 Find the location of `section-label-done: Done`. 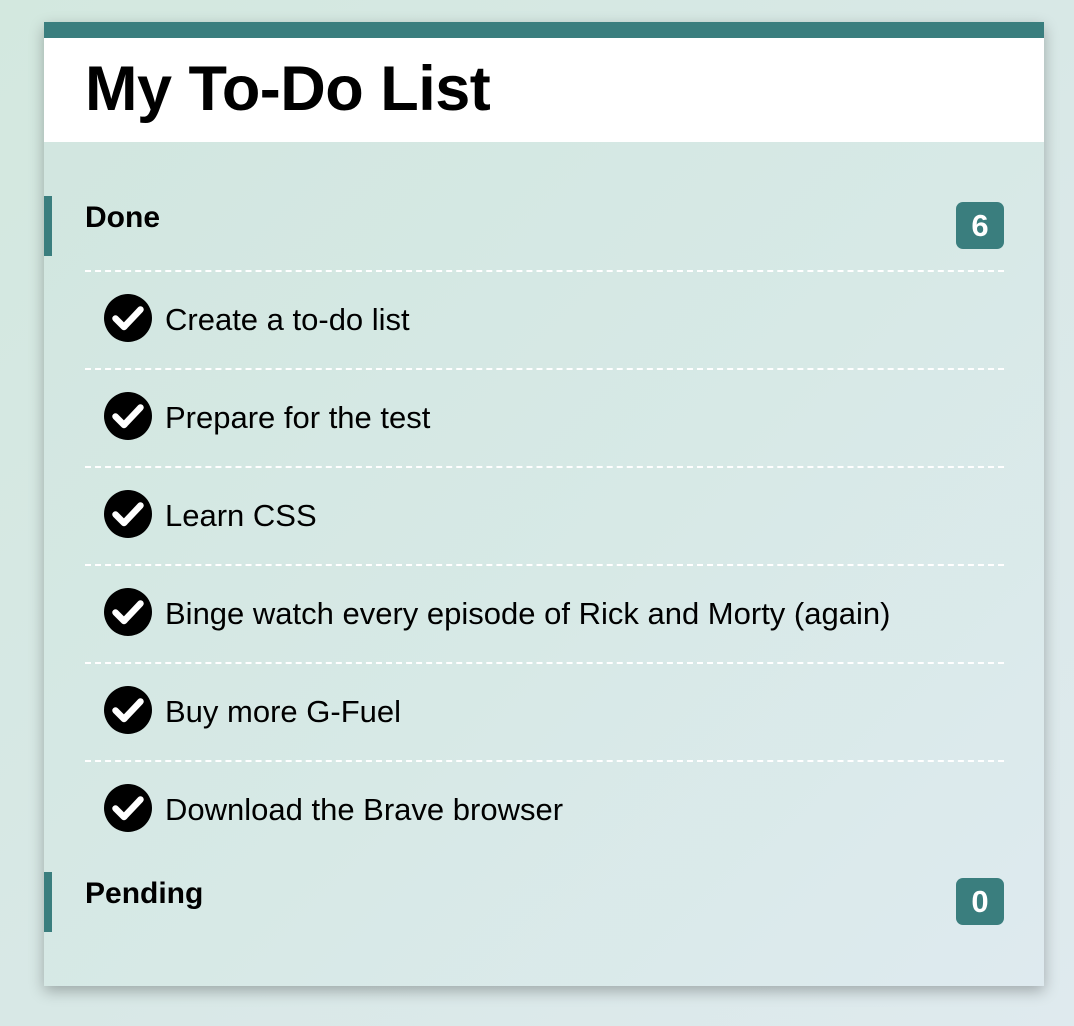

section-label-done: Done is located at coordinates (122, 217).